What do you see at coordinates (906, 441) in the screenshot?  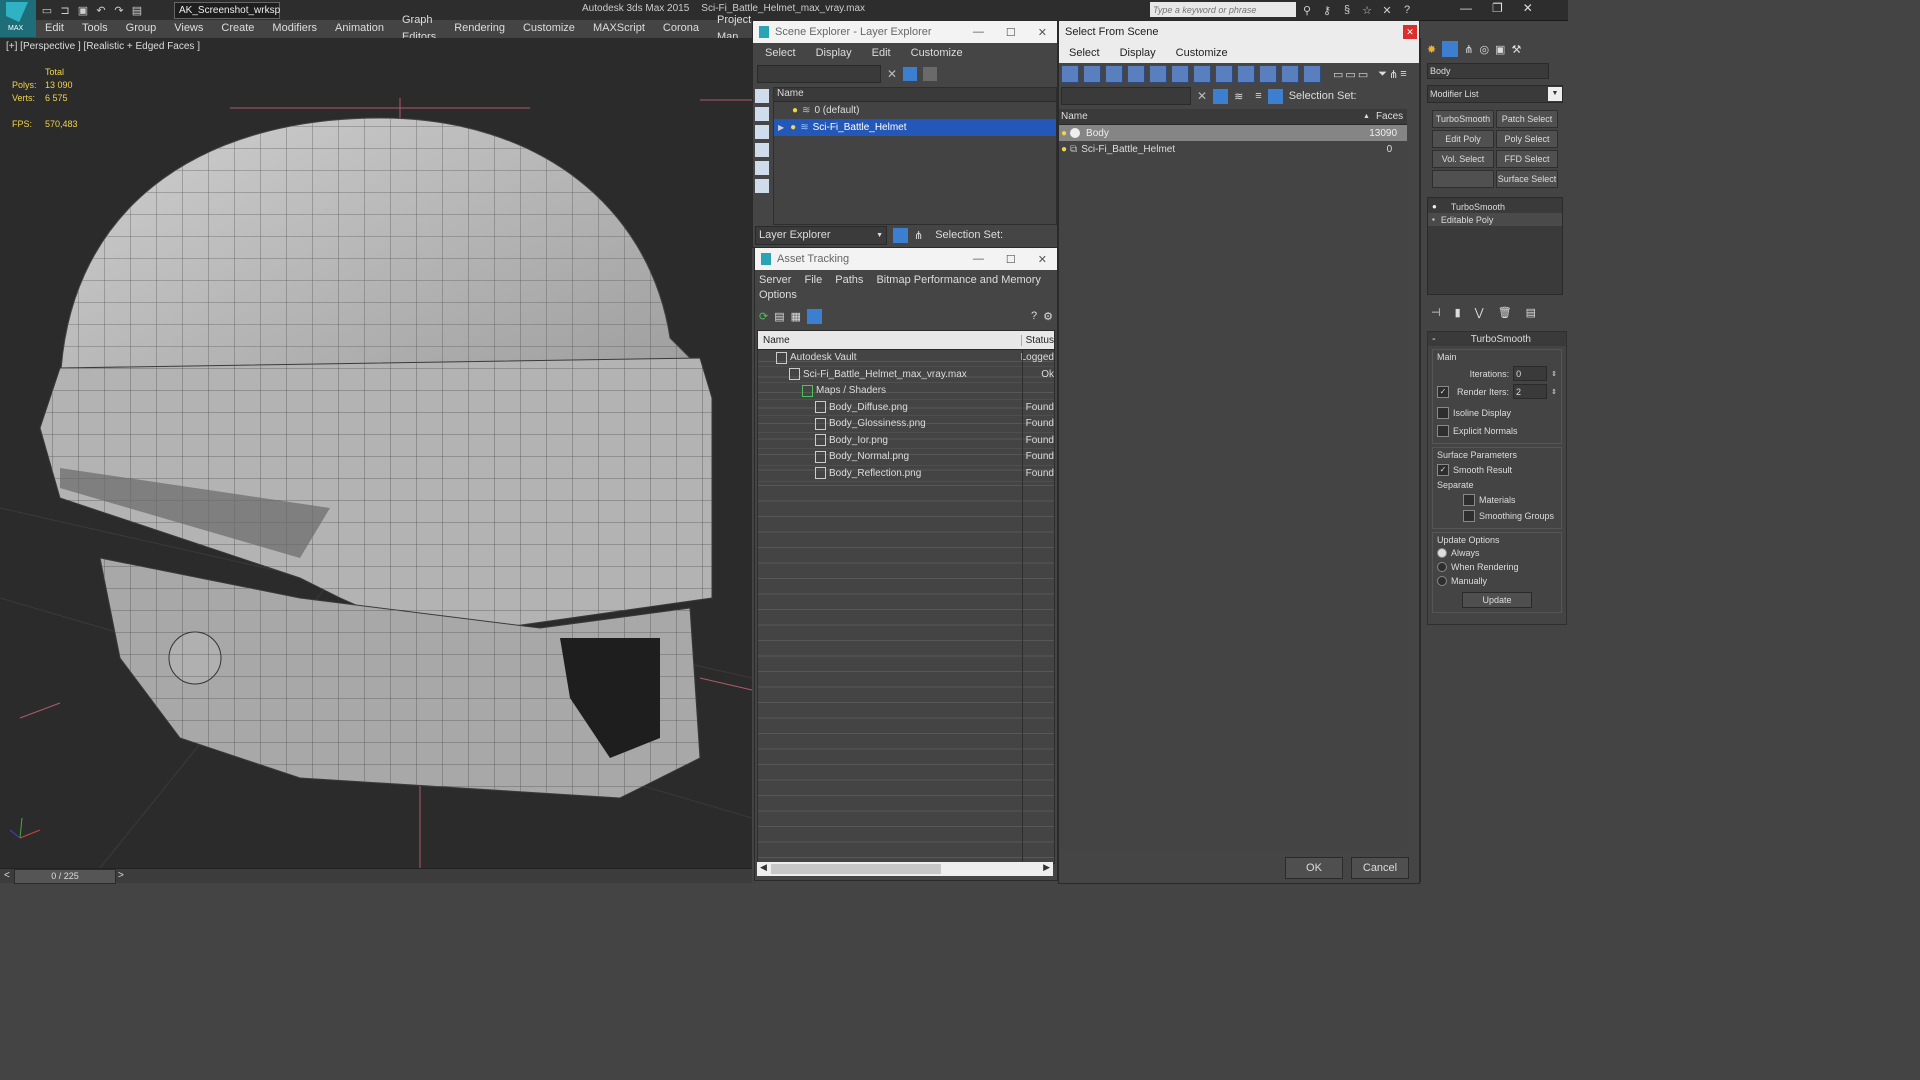 I see `asset-row: Body_Ior.png Found` at bounding box center [906, 441].